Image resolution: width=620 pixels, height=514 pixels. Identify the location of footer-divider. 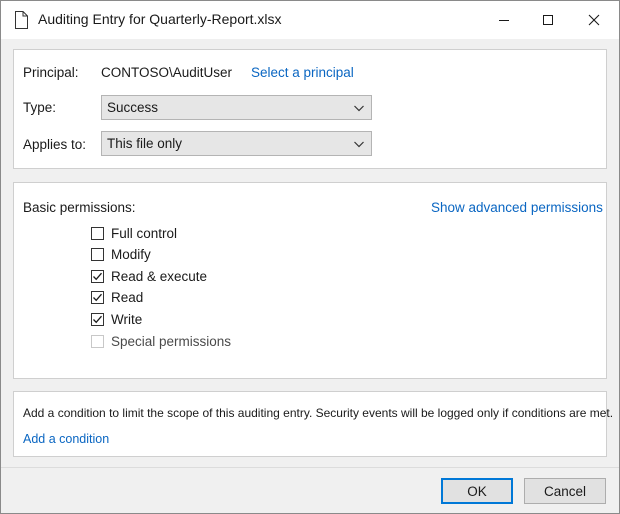
(310, 467).